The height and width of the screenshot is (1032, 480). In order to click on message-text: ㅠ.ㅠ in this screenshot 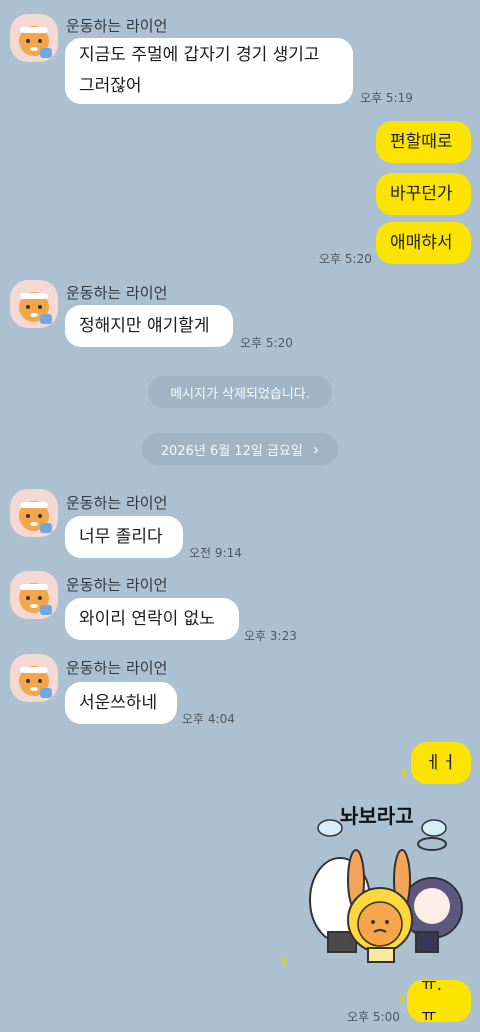, I will do `click(432, 1000)`.